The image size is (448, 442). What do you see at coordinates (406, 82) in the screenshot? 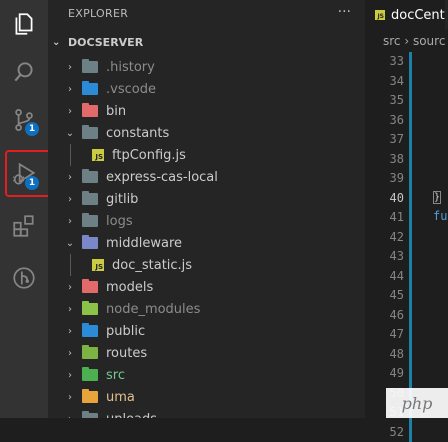
I see `code-line: 34` at bounding box center [406, 82].